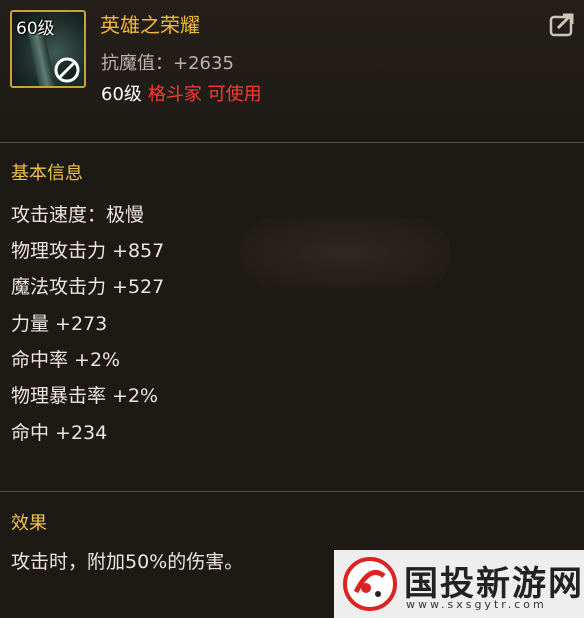 Image resolution: width=584 pixels, height=618 pixels. What do you see at coordinates (59, 324) in the screenshot?
I see `stat-strength: 力量 +273` at bounding box center [59, 324].